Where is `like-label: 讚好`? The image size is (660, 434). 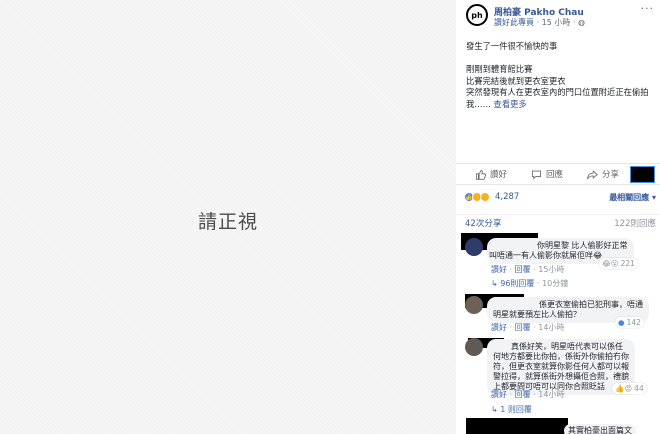
like-label: 讚好 is located at coordinates (499, 175).